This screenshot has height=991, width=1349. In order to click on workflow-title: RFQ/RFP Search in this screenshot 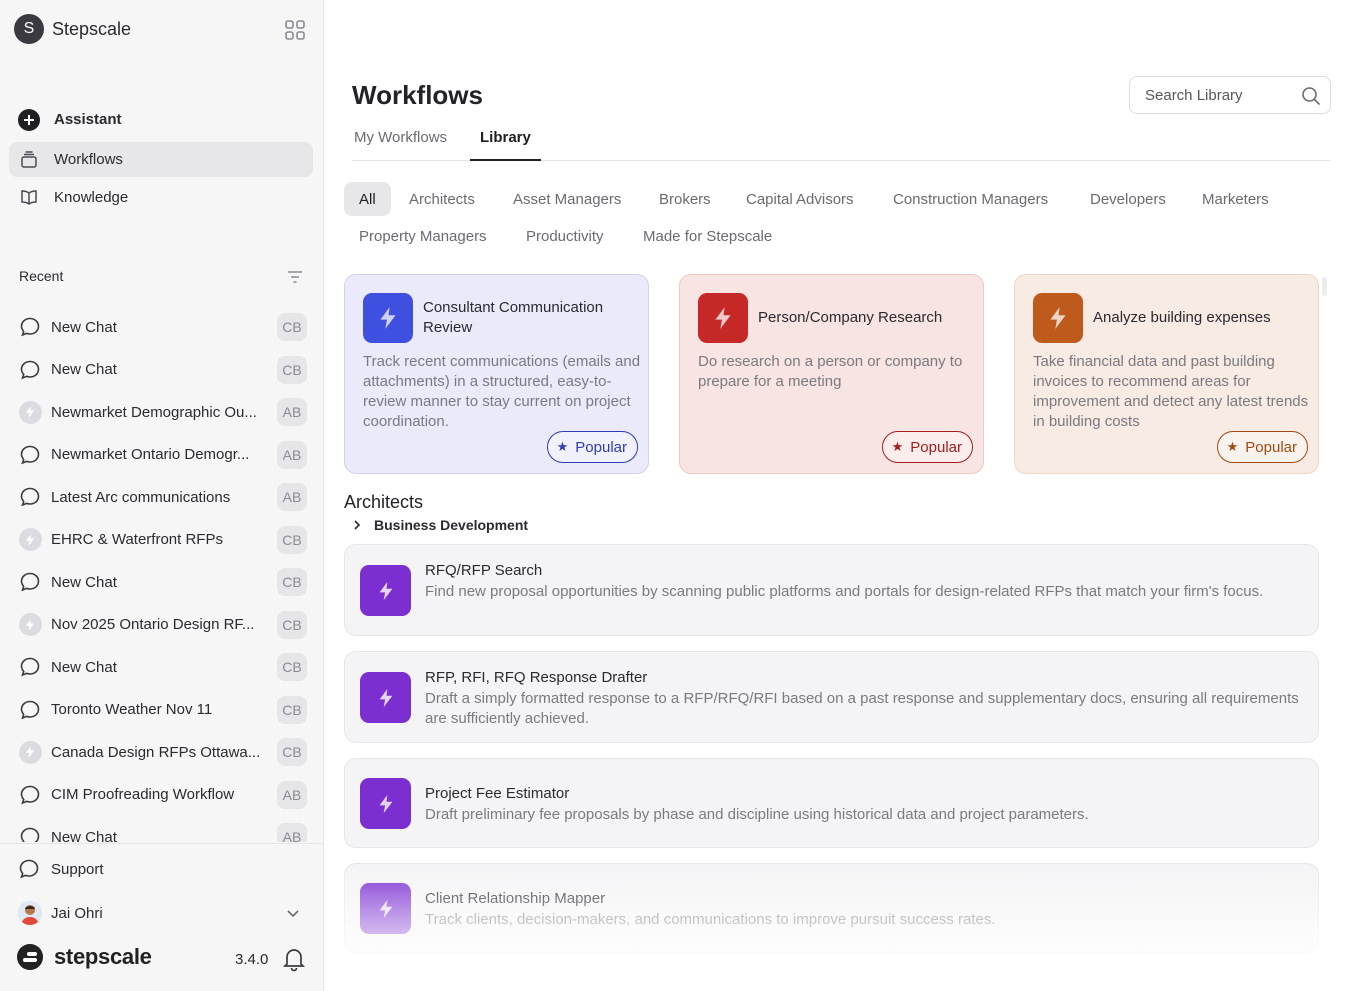, I will do `click(484, 570)`.